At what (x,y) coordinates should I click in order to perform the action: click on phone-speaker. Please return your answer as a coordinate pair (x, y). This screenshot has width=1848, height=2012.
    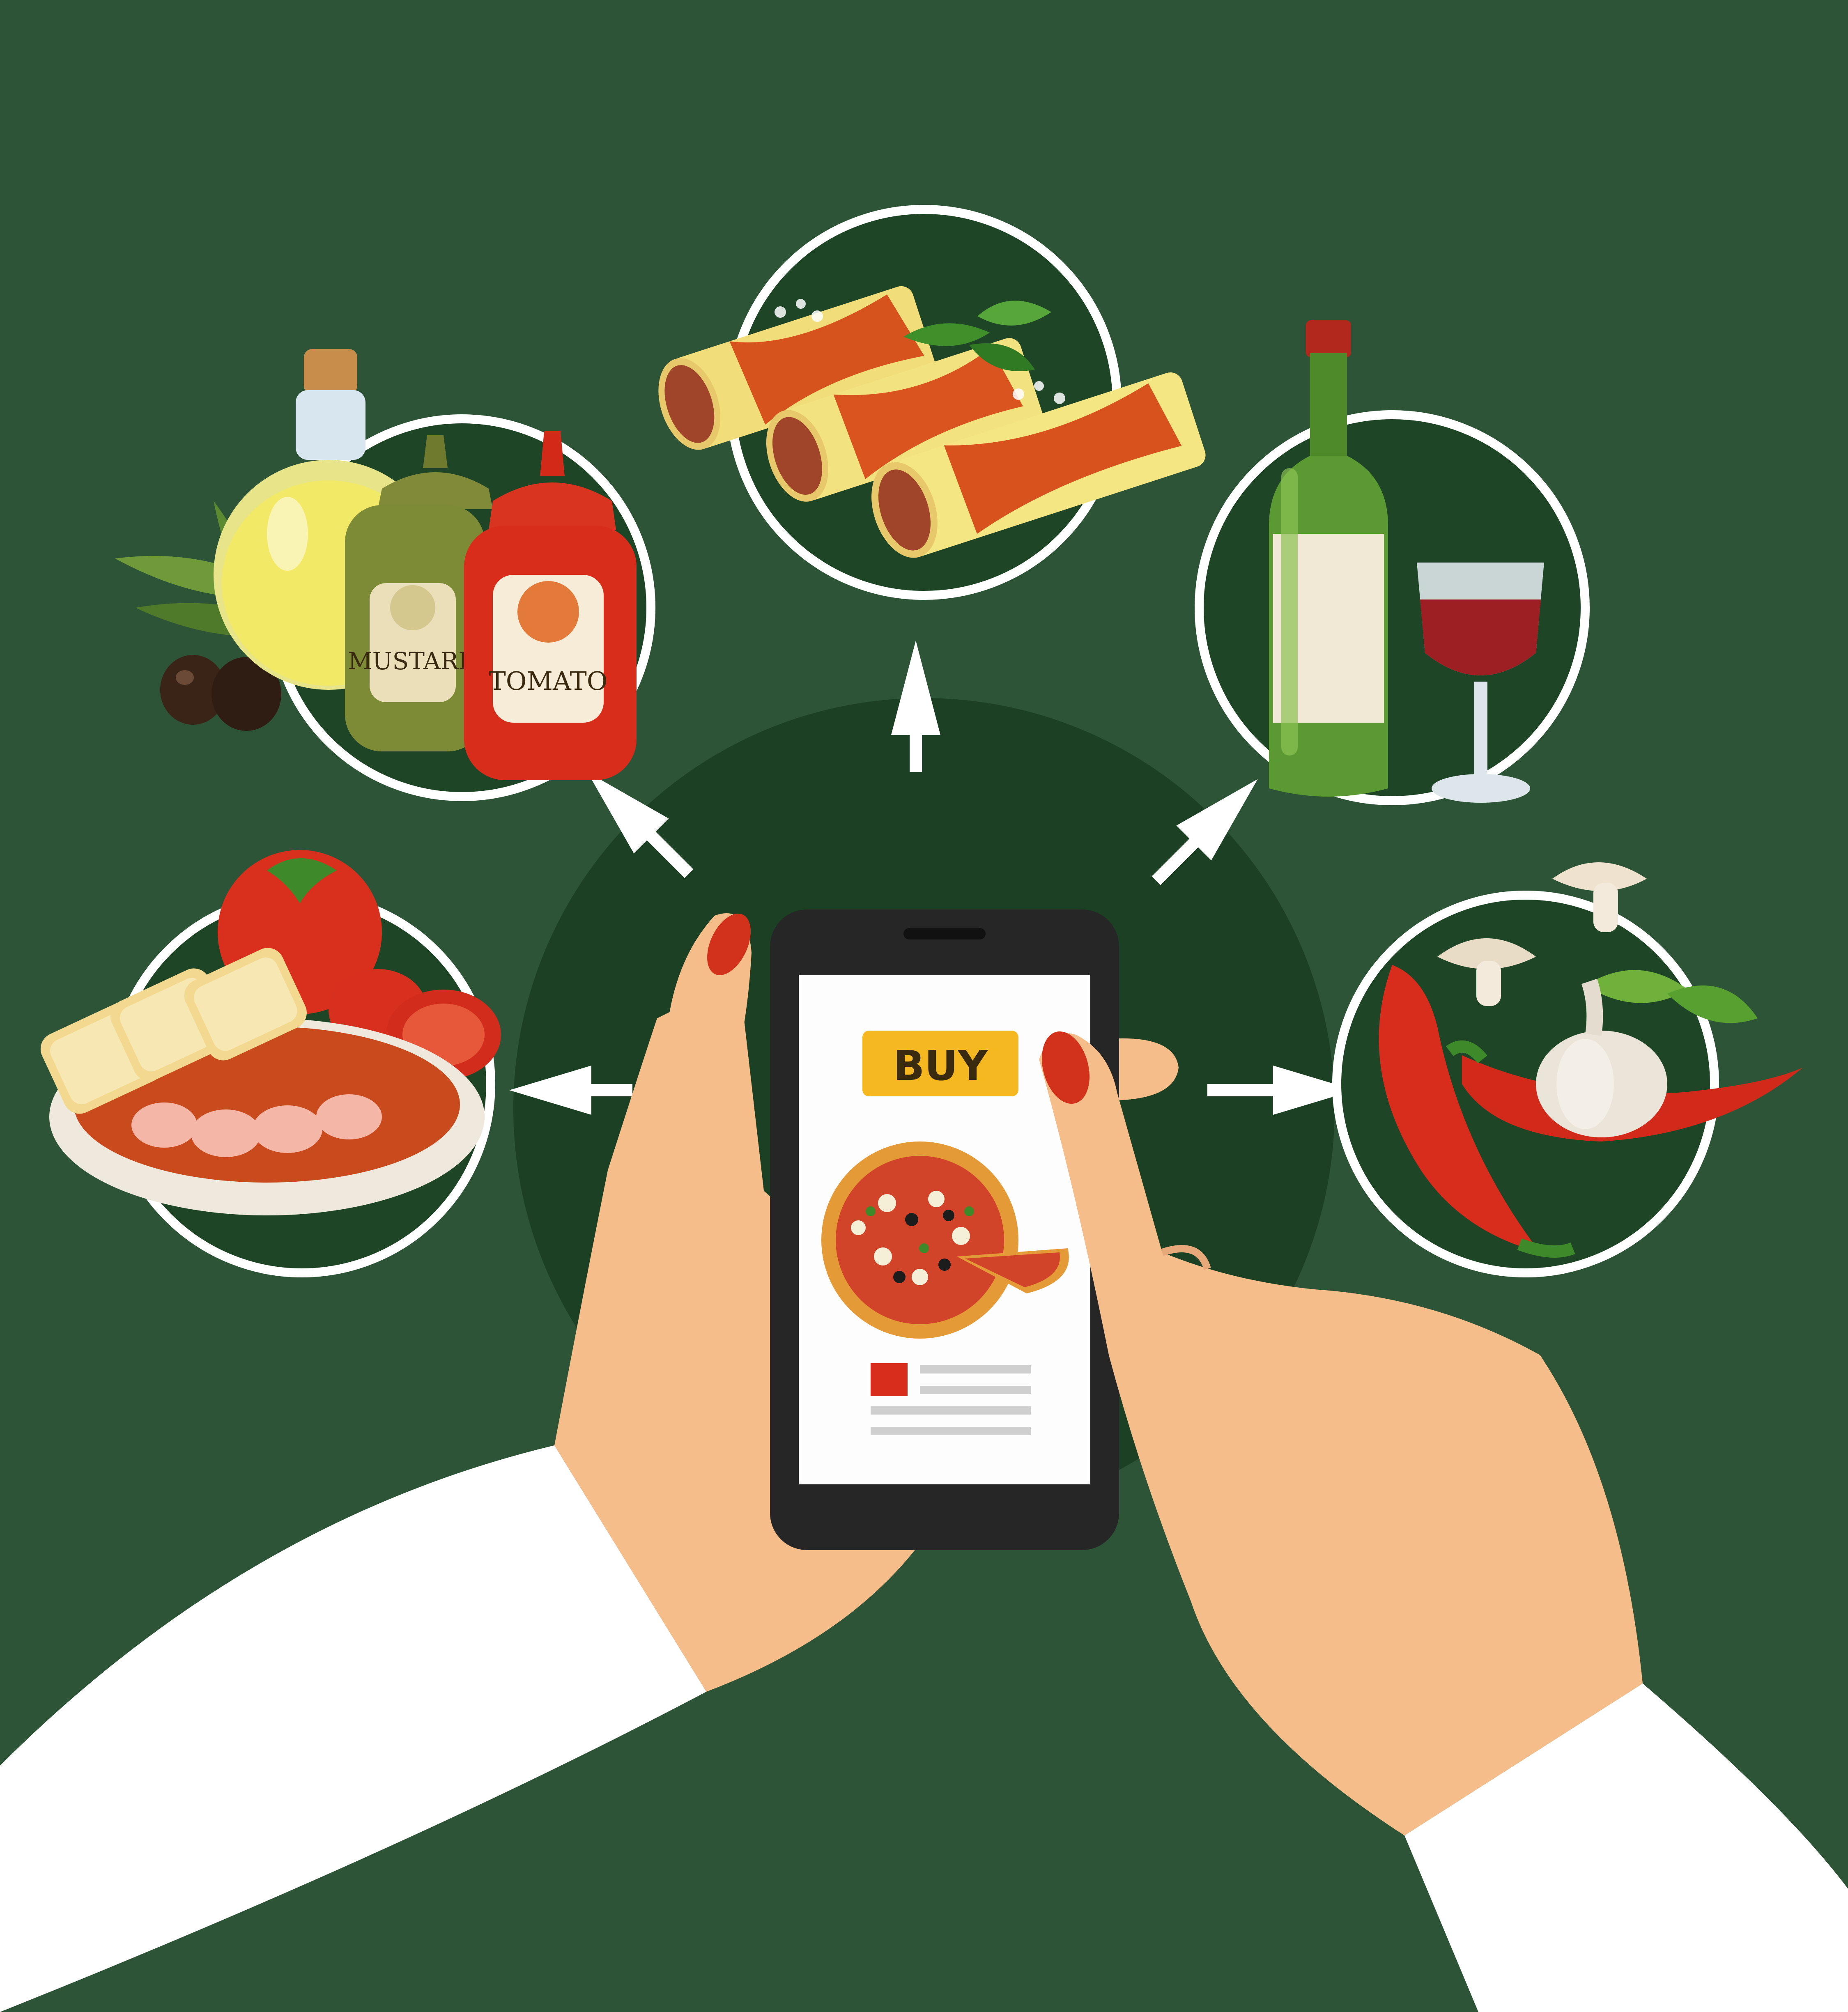
    Looking at the image, I should click on (944, 933).